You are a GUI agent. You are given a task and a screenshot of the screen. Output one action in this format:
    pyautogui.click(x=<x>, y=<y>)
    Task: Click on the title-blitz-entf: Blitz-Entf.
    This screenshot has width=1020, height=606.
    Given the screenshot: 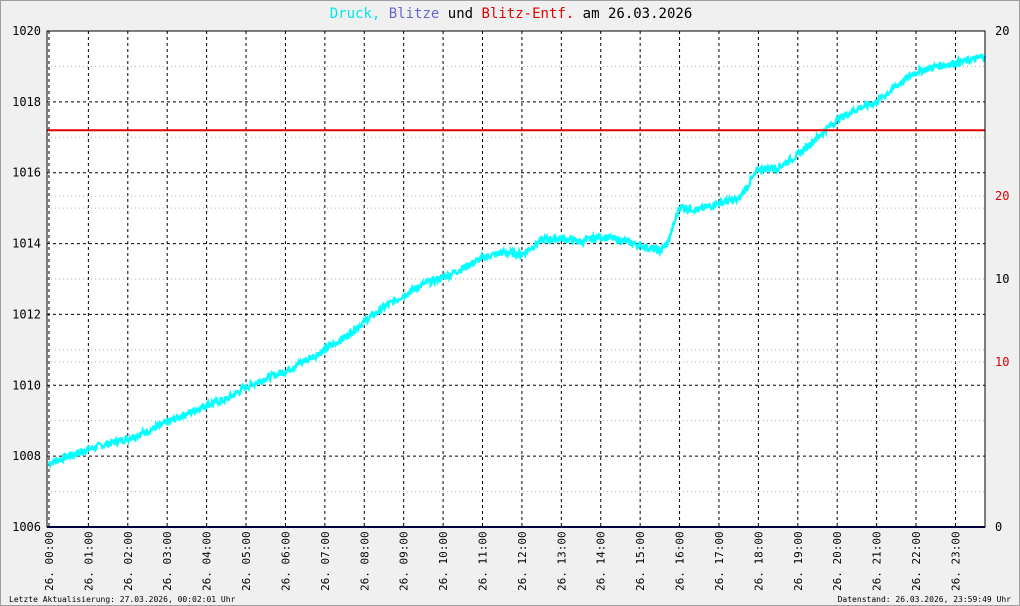 What is the action you would take?
    pyautogui.click(x=528, y=14)
    